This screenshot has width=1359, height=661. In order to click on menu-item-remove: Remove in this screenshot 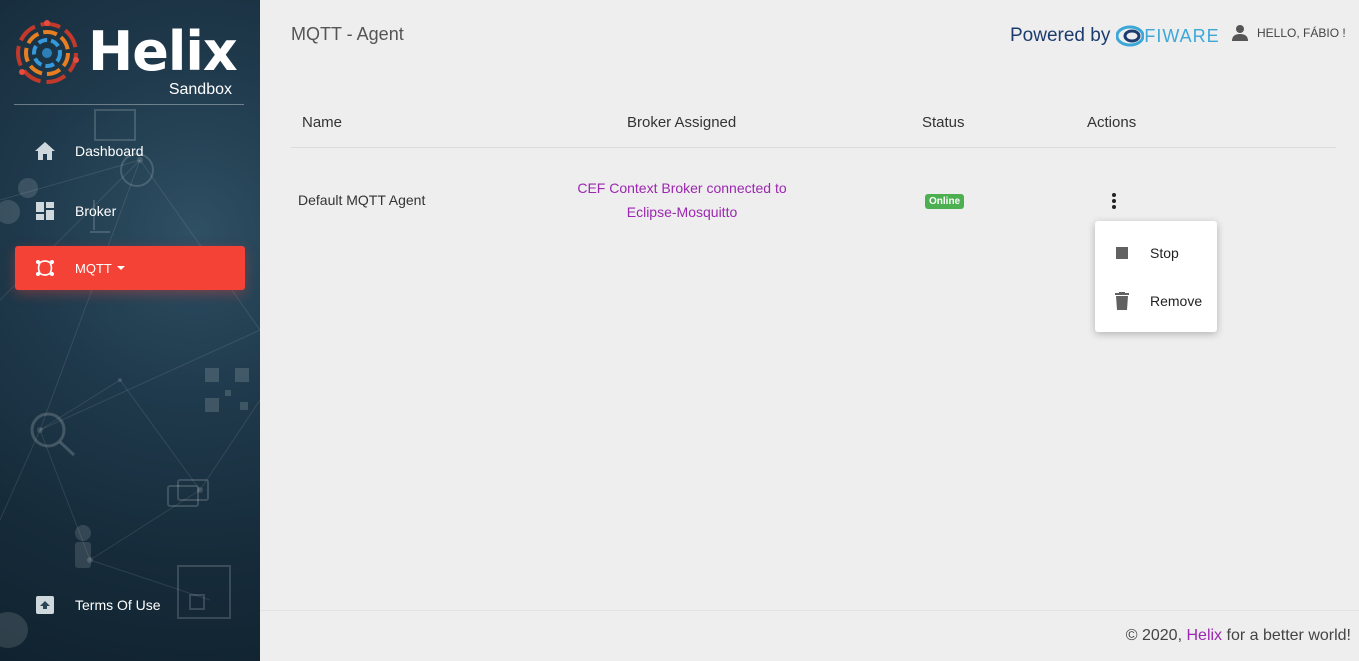, I will do `click(1156, 301)`.